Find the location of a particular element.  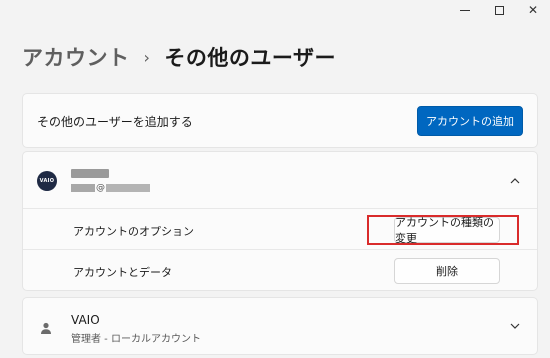

add-other-user-label: その他のユーザーを追加する is located at coordinates (115, 122).